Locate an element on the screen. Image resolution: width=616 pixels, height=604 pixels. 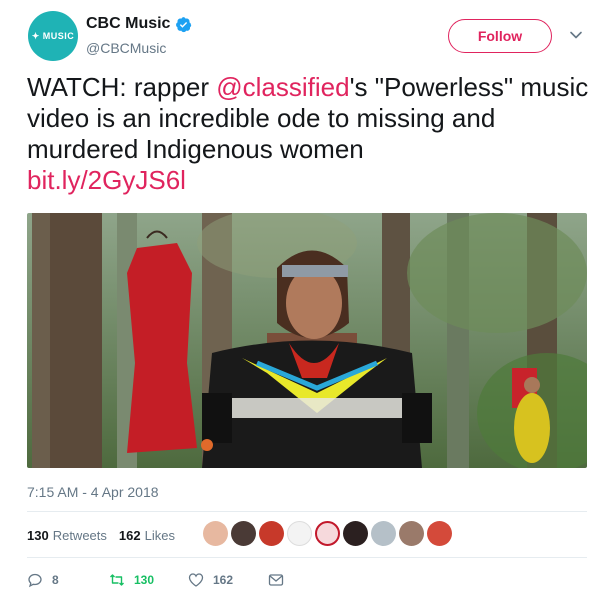
retweet-icon is located at coordinates (117, 580).